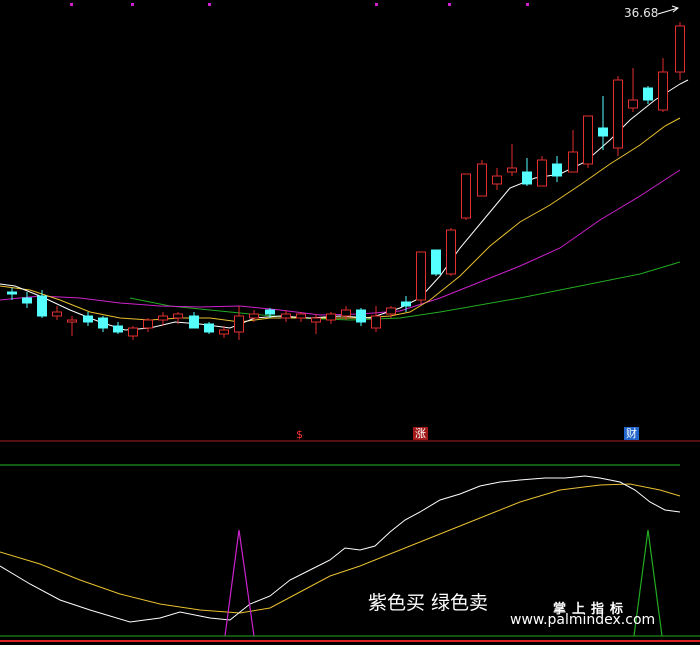  What do you see at coordinates (299, 4) in the screenshot?
I see `top-dot-markers` at bounding box center [299, 4].